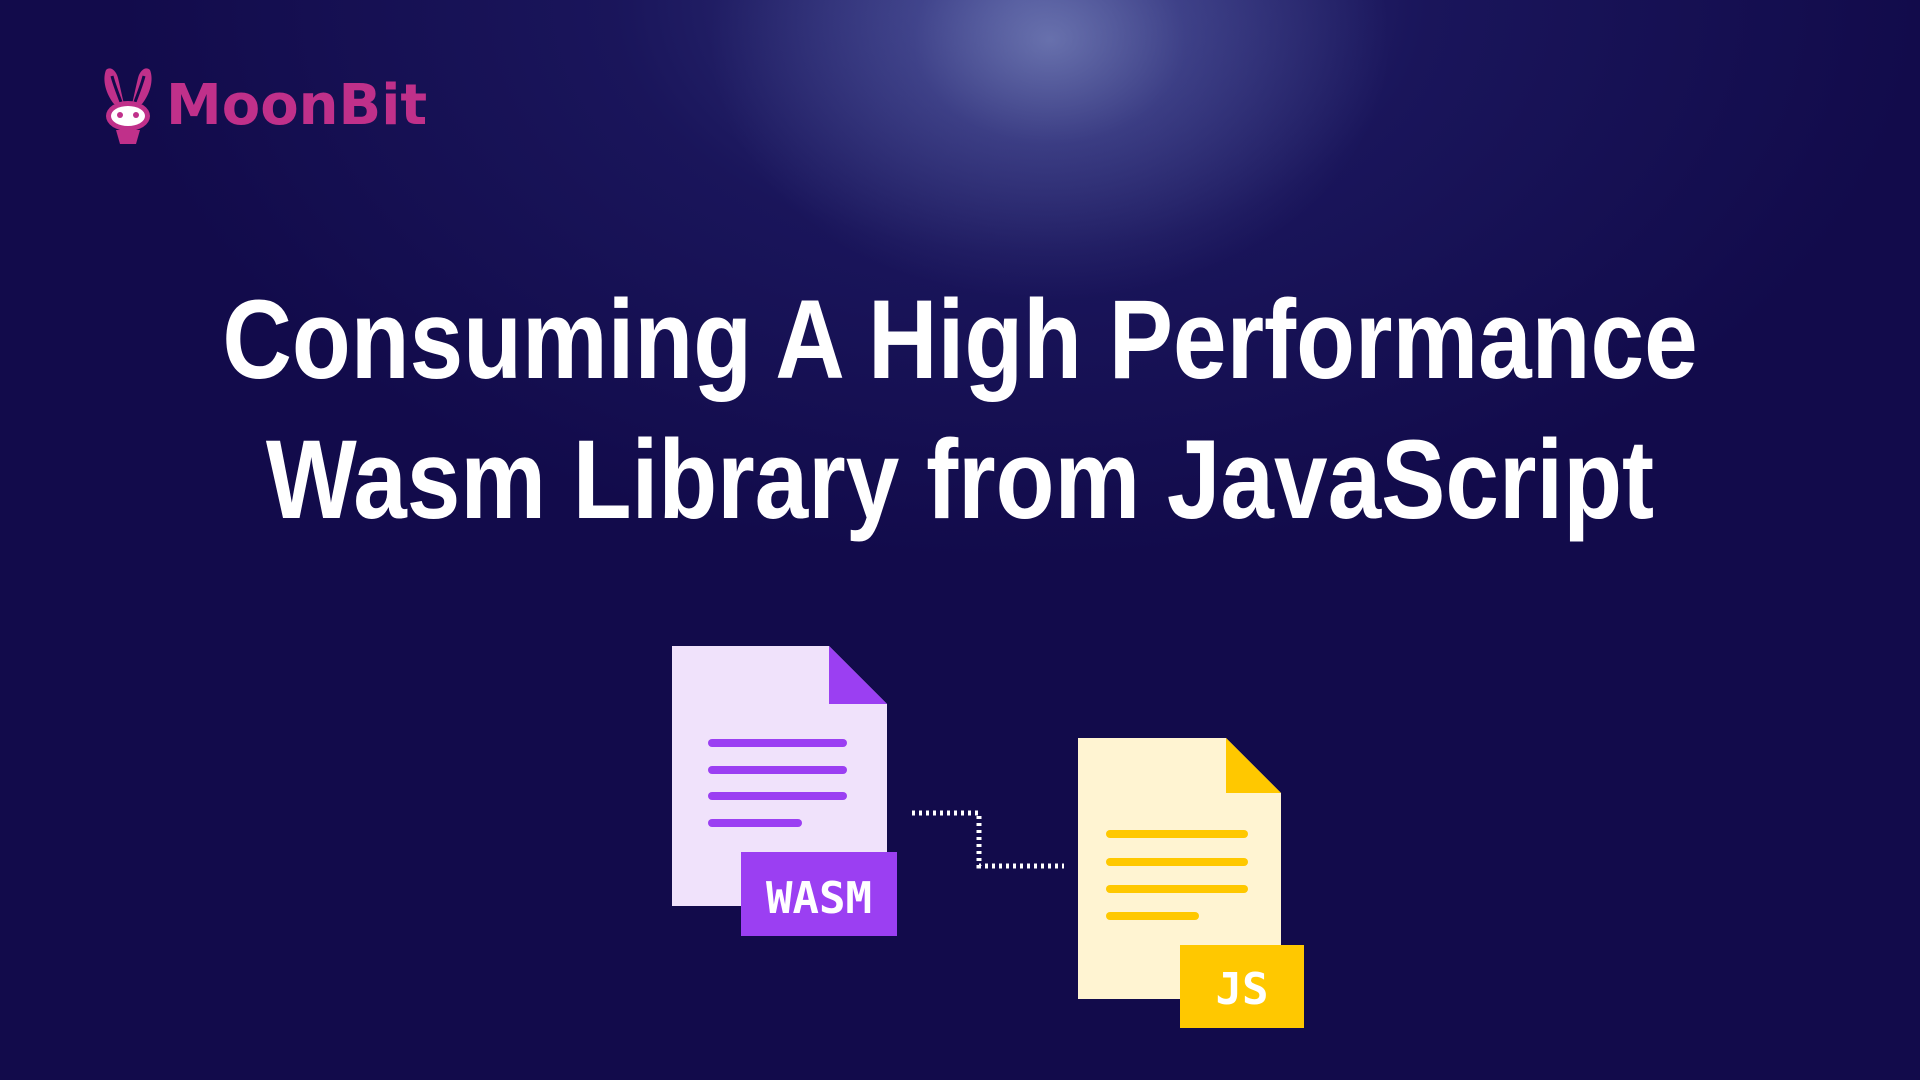  Describe the element at coordinates (988, 839) in the screenshot. I see `dotted-connector` at that location.